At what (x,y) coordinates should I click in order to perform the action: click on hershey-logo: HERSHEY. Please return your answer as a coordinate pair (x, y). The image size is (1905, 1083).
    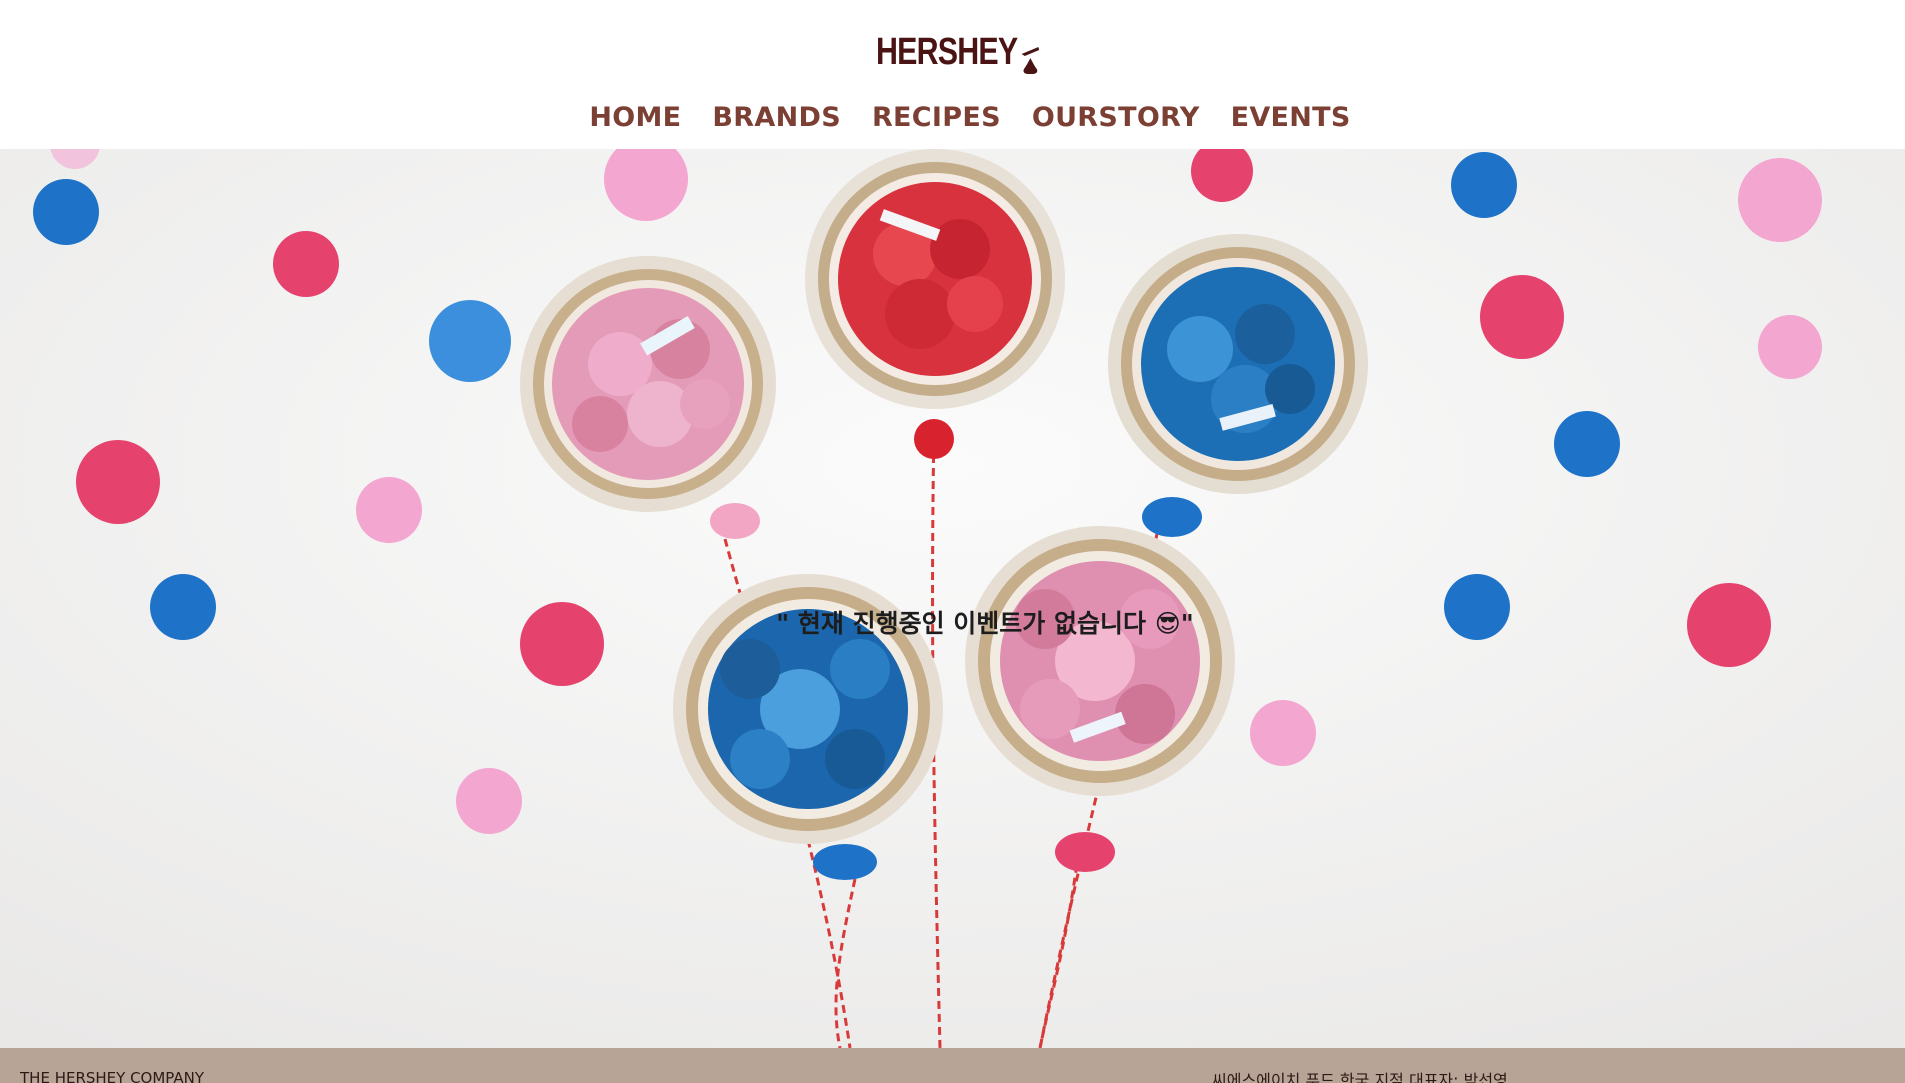
    Looking at the image, I should click on (958, 52).